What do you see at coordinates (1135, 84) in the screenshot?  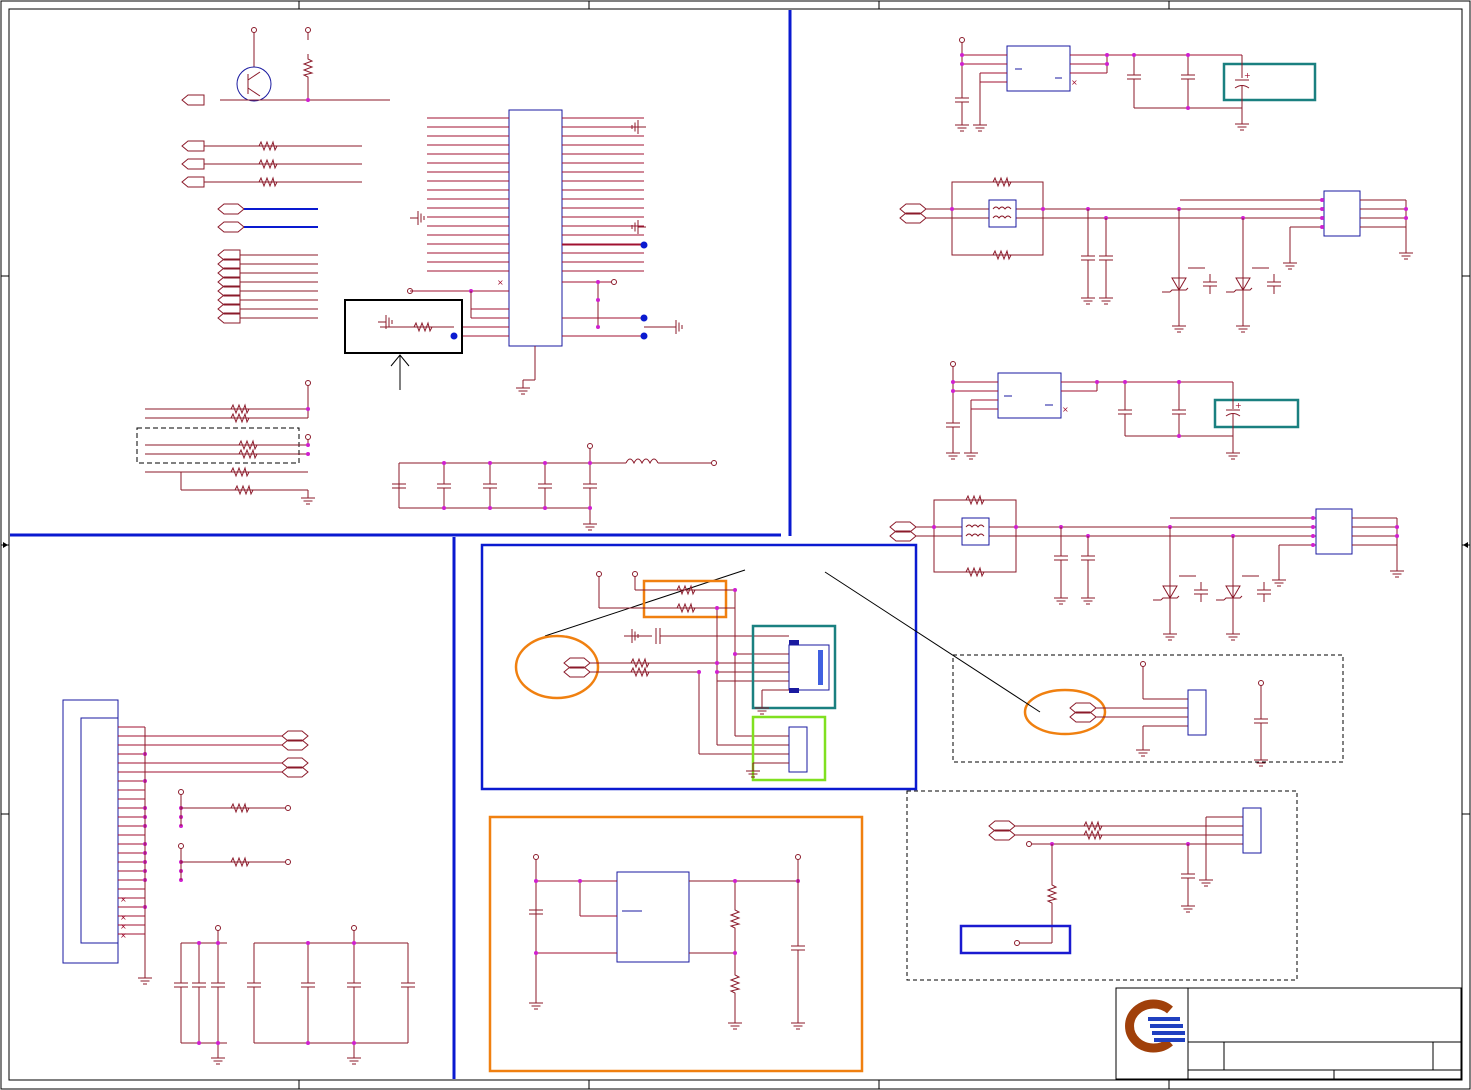 I see `regulator-1: × +` at bounding box center [1135, 84].